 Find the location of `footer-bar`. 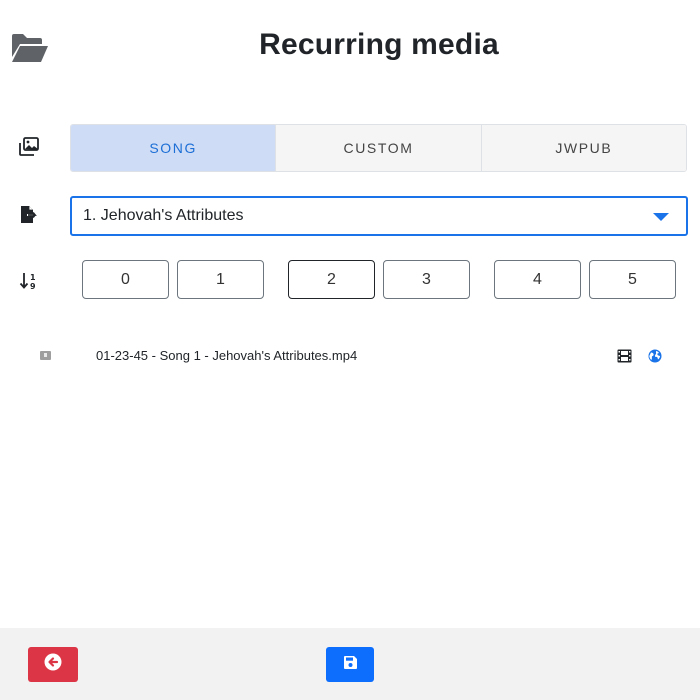

footer-bar is located at coordinates (350, 664).